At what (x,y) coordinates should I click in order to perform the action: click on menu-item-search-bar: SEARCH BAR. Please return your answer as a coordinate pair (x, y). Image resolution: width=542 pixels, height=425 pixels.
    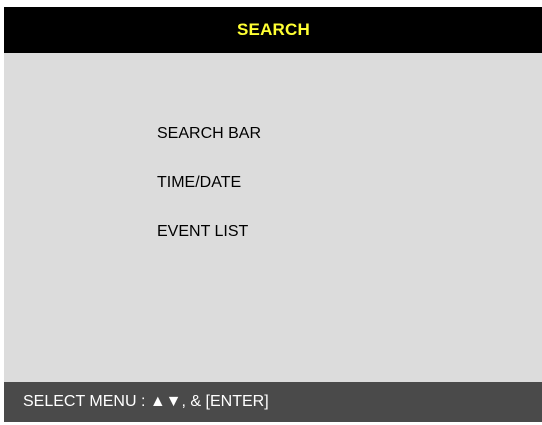
    Looking at the image, I should click on (282, 134).